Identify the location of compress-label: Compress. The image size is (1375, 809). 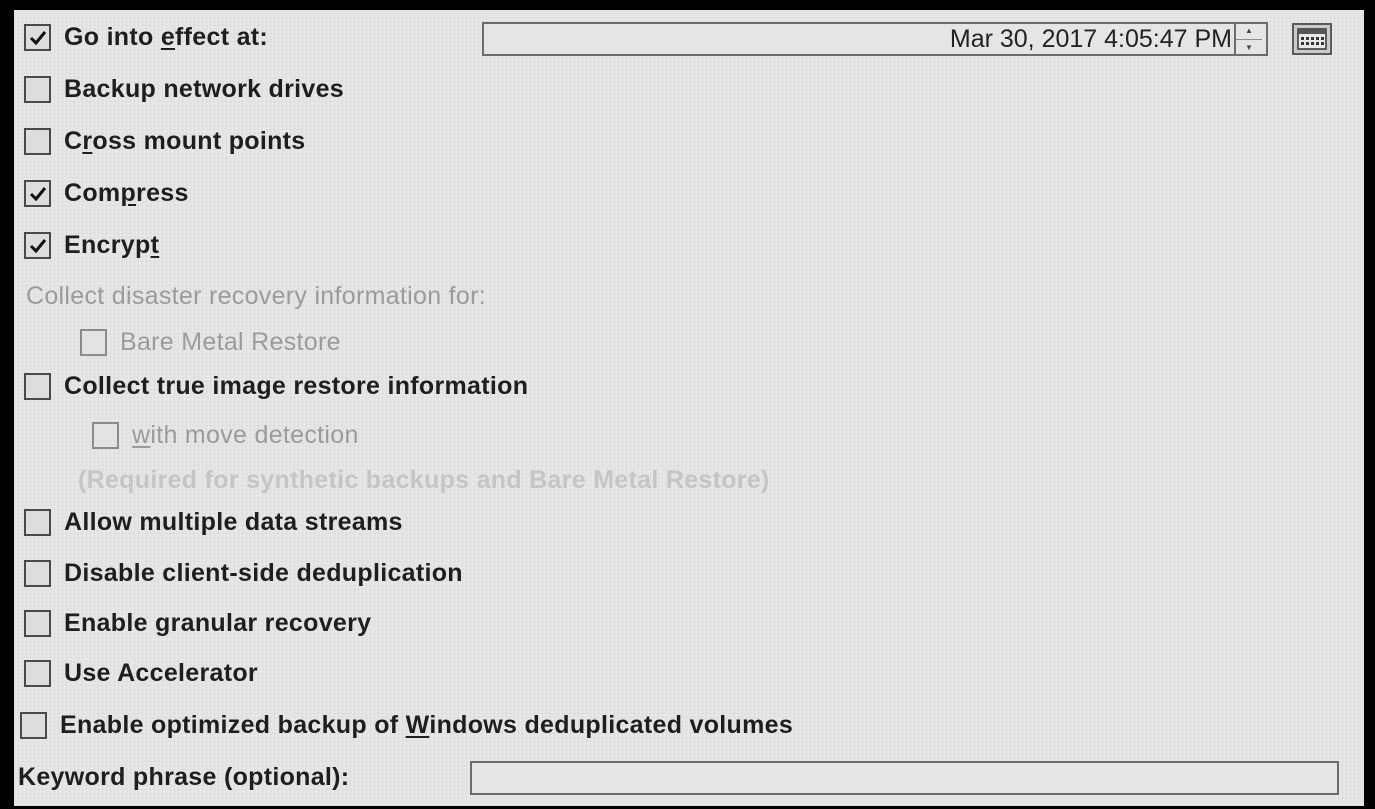
(126, 193).